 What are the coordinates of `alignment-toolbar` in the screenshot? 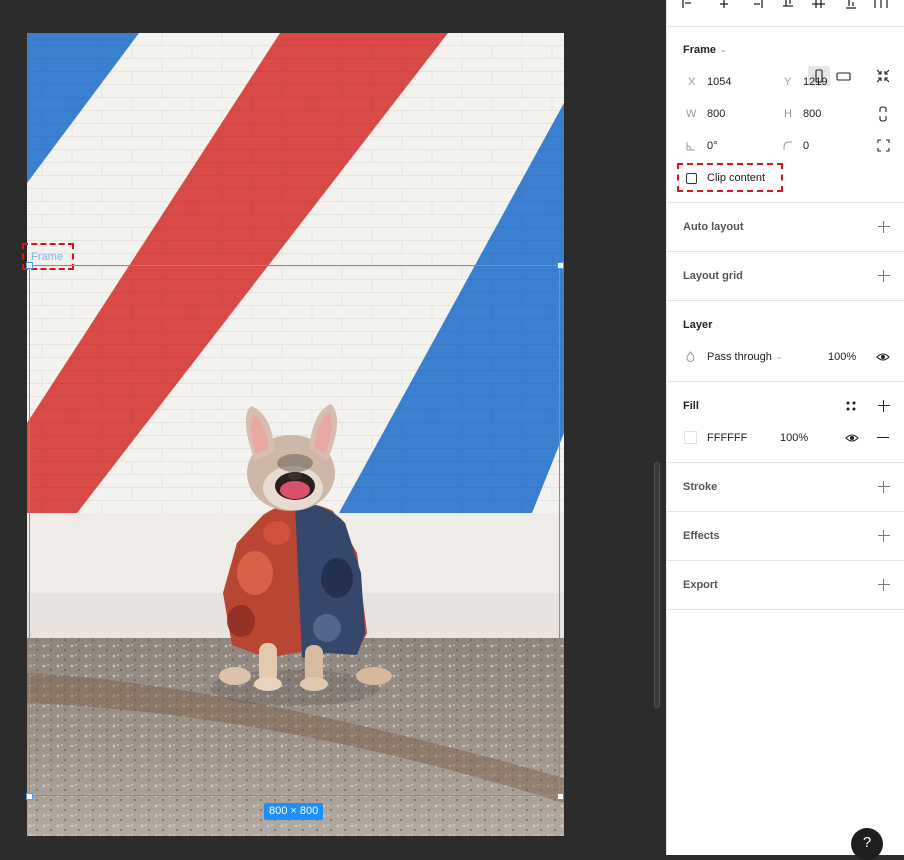 It's located at (785, 13).